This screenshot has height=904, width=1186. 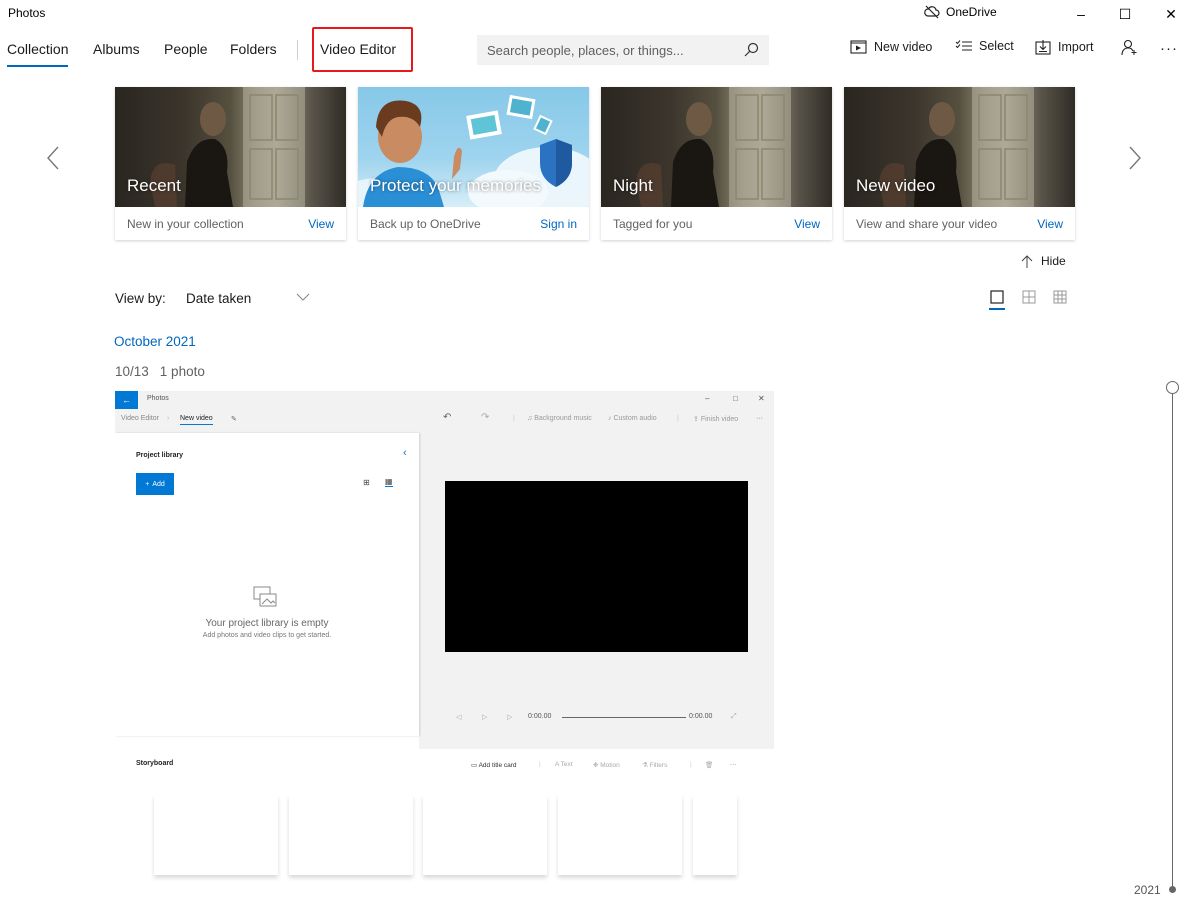 I want to click on view-large-button, so click(x=998, y=302).